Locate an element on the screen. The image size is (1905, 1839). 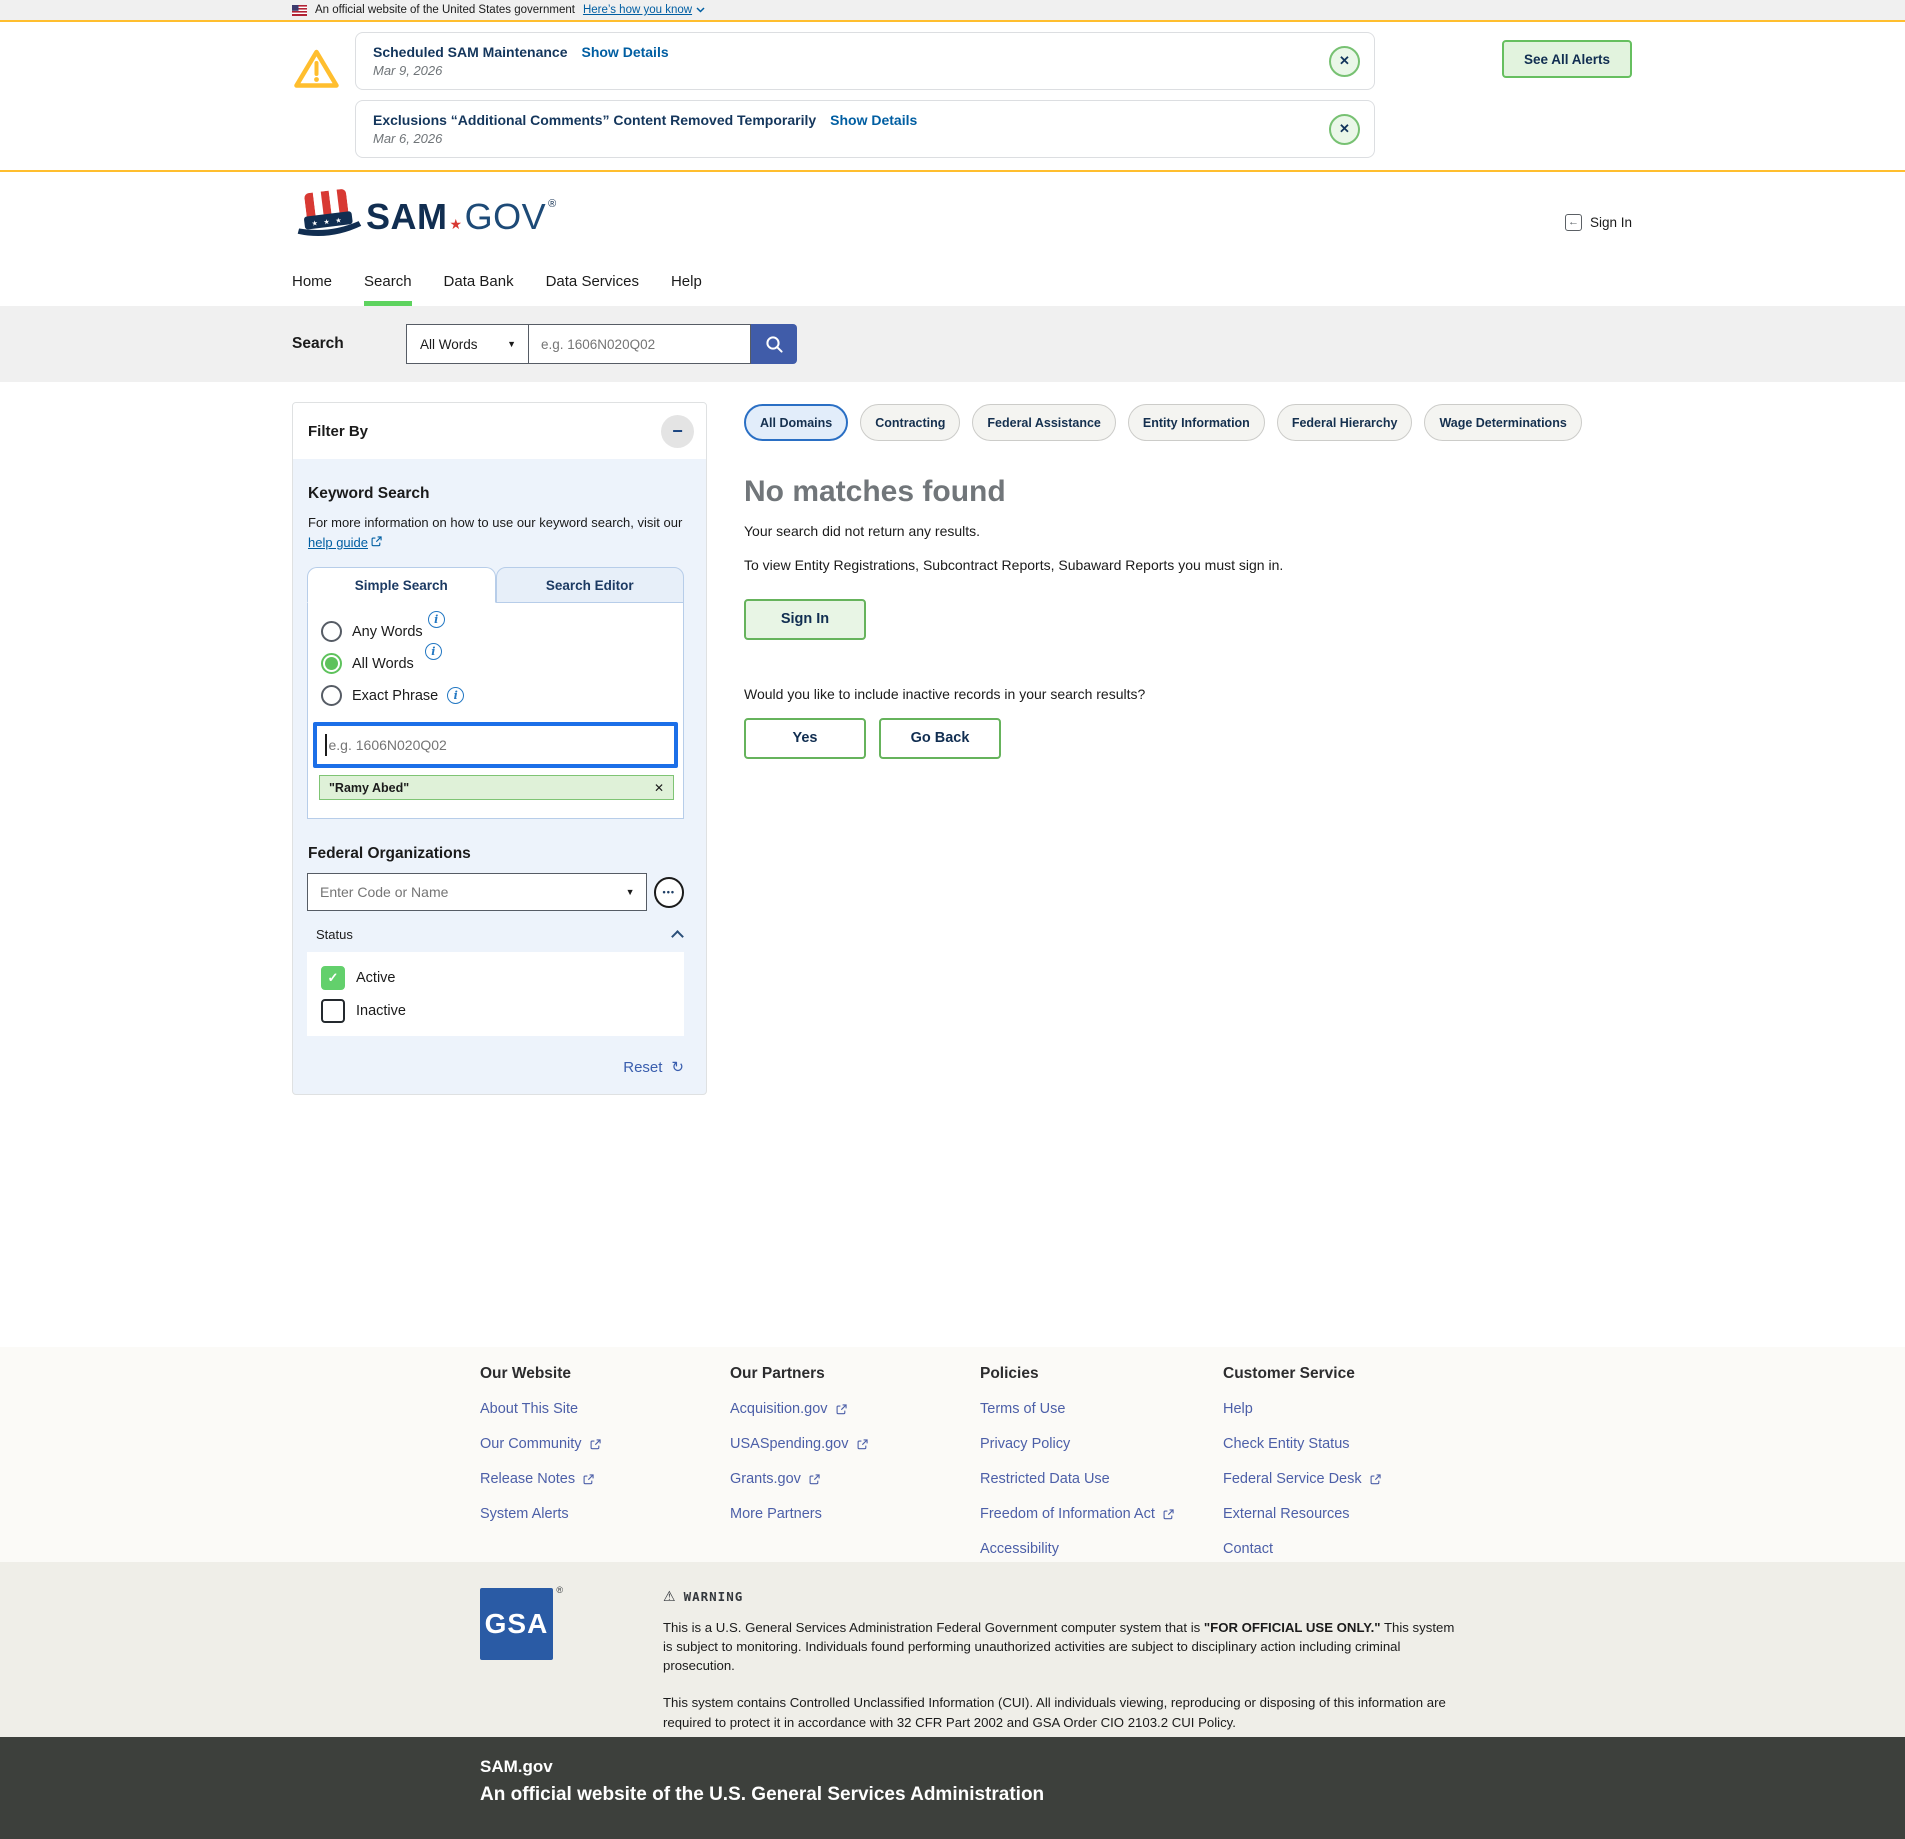
nav-item: Data Bank is located at coordinates (479, 283).